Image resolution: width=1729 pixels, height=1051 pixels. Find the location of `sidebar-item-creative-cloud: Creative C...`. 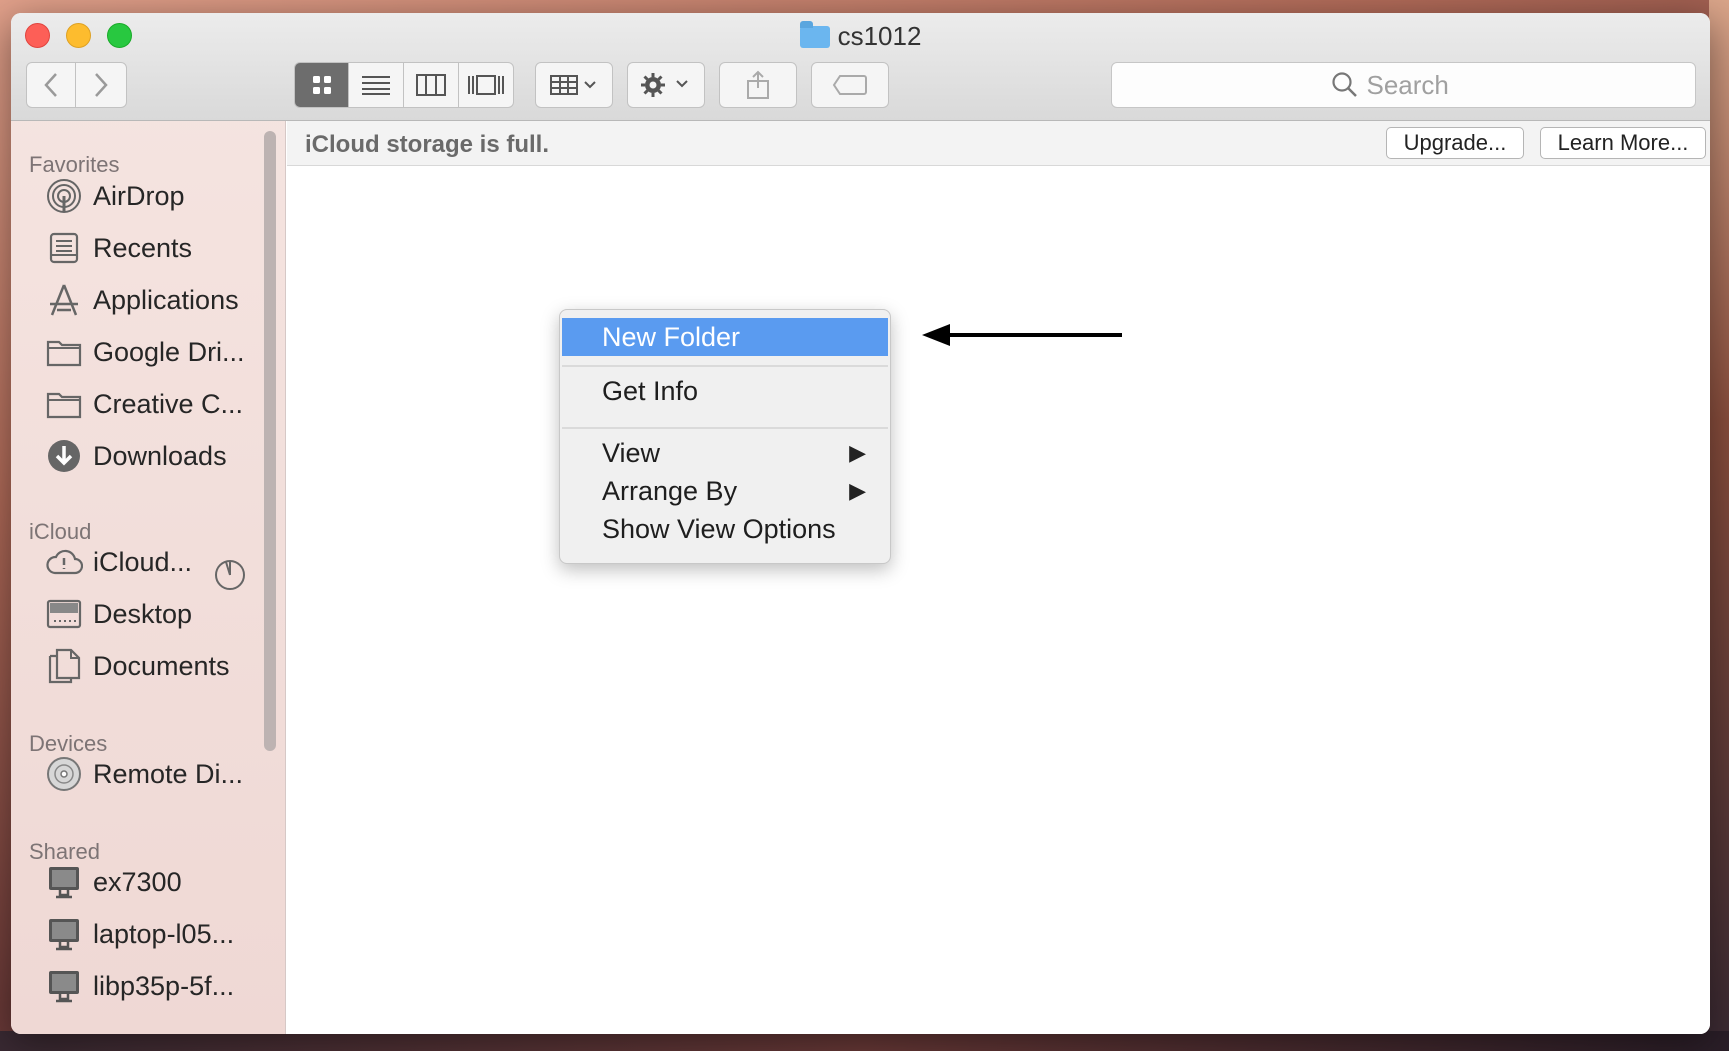

sidebar-item-creative-cloud: Creative C... is located at coordinates (155, 404).